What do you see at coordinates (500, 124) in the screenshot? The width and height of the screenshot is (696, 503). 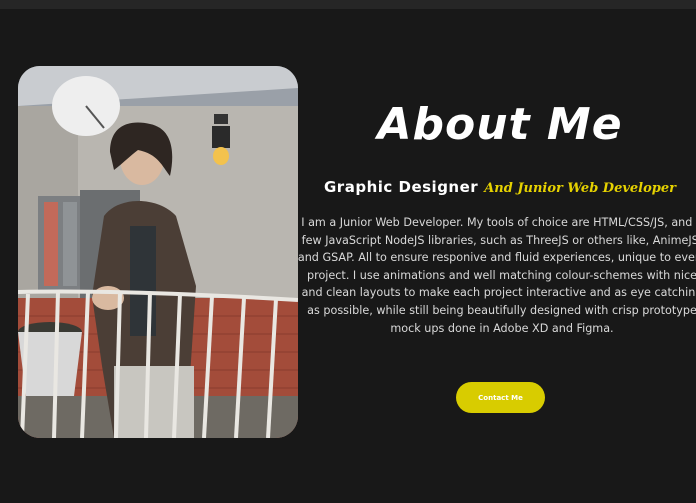 I see `page-title: About Me` at bounding box center [500, 124].